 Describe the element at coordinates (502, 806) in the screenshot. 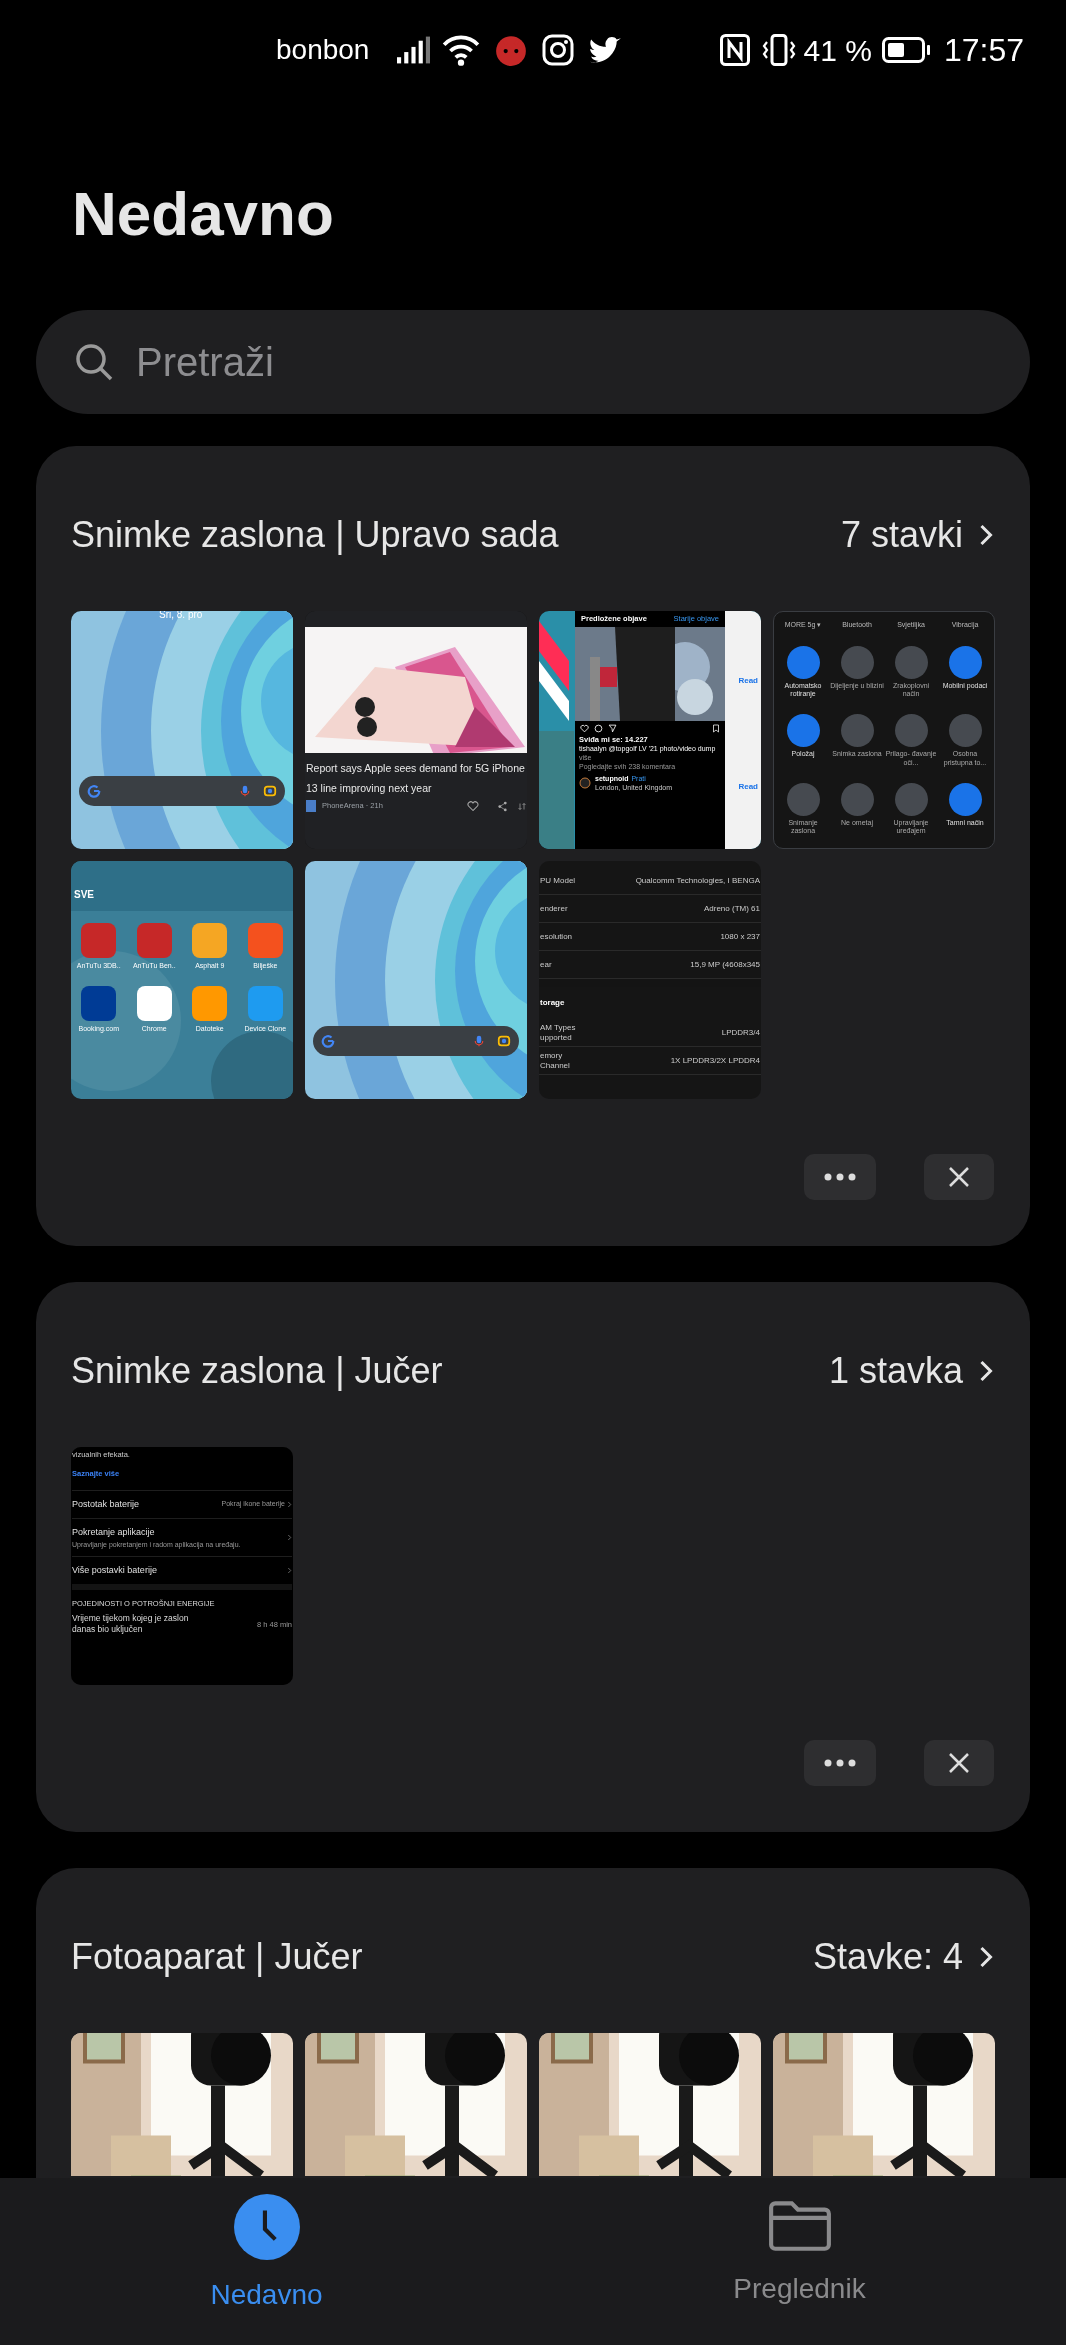

I see `share-icon` at that location.